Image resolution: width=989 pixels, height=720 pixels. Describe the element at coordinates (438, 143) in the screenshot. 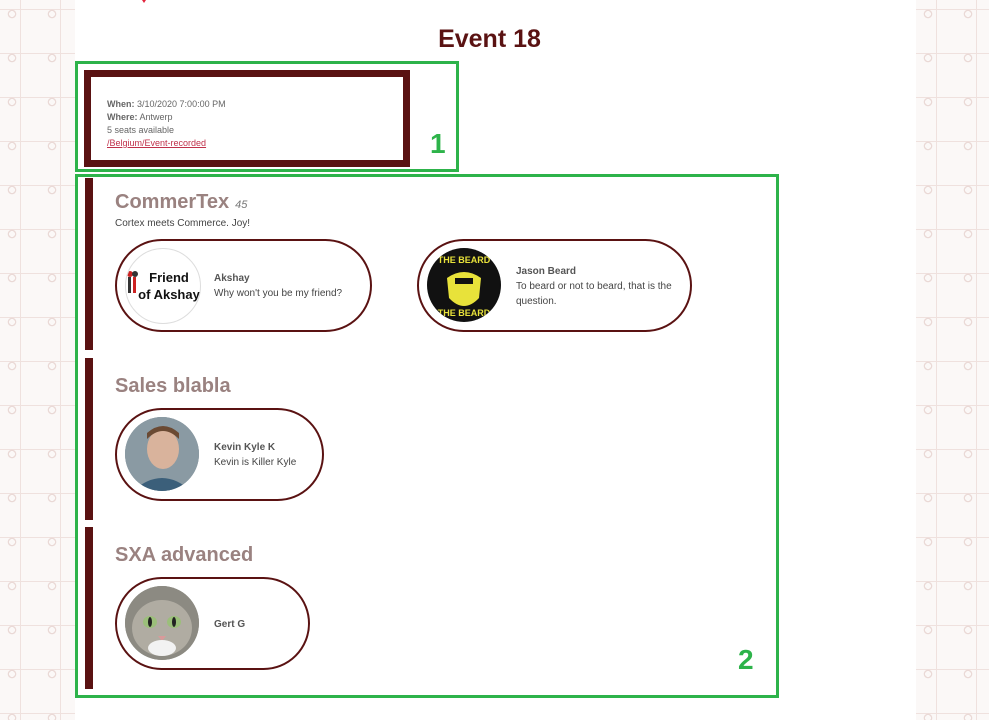

I see `annotation-label-1: 1` at that location.